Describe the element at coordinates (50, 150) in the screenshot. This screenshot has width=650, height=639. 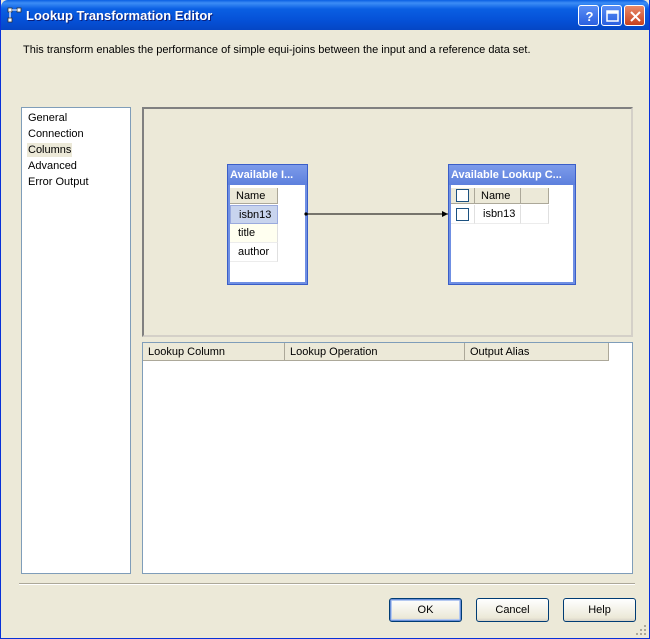
I see `nav-item-columns: Columns` at that location.